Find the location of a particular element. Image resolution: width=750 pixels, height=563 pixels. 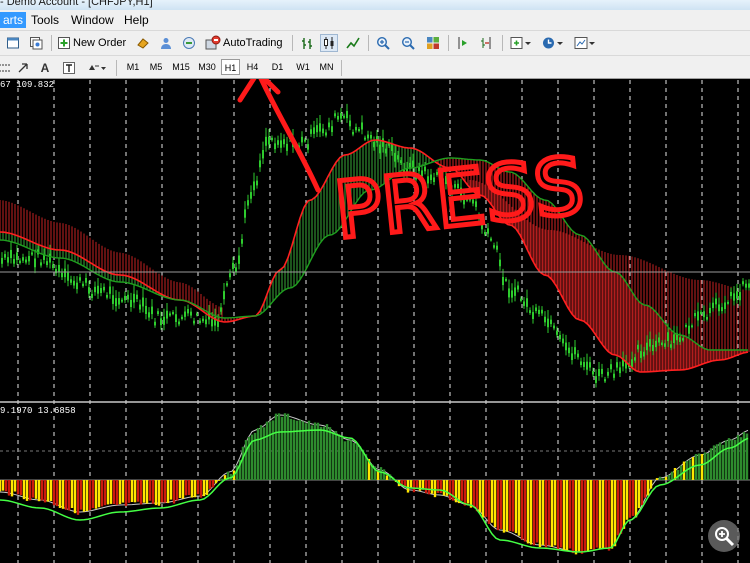

zoom-magnifier-icon is located at coordinates (724, 536).